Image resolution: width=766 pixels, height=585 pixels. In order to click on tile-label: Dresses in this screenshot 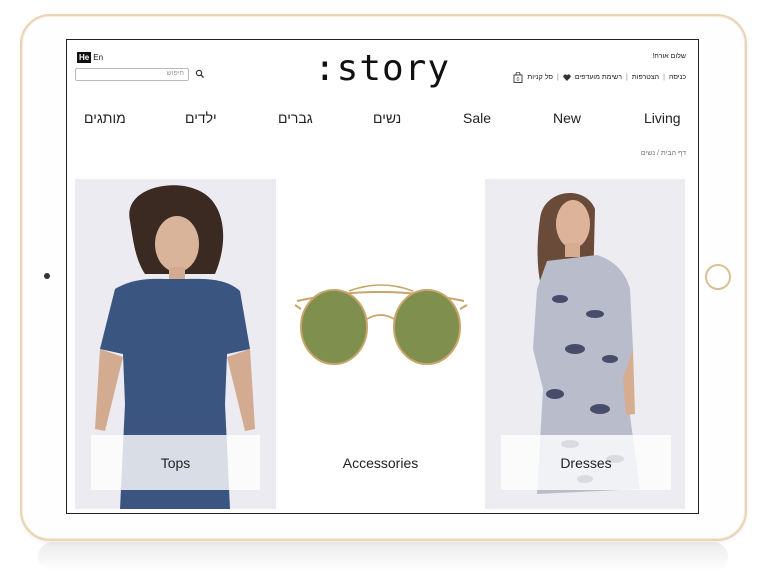, I will do `click(586, 462)`.